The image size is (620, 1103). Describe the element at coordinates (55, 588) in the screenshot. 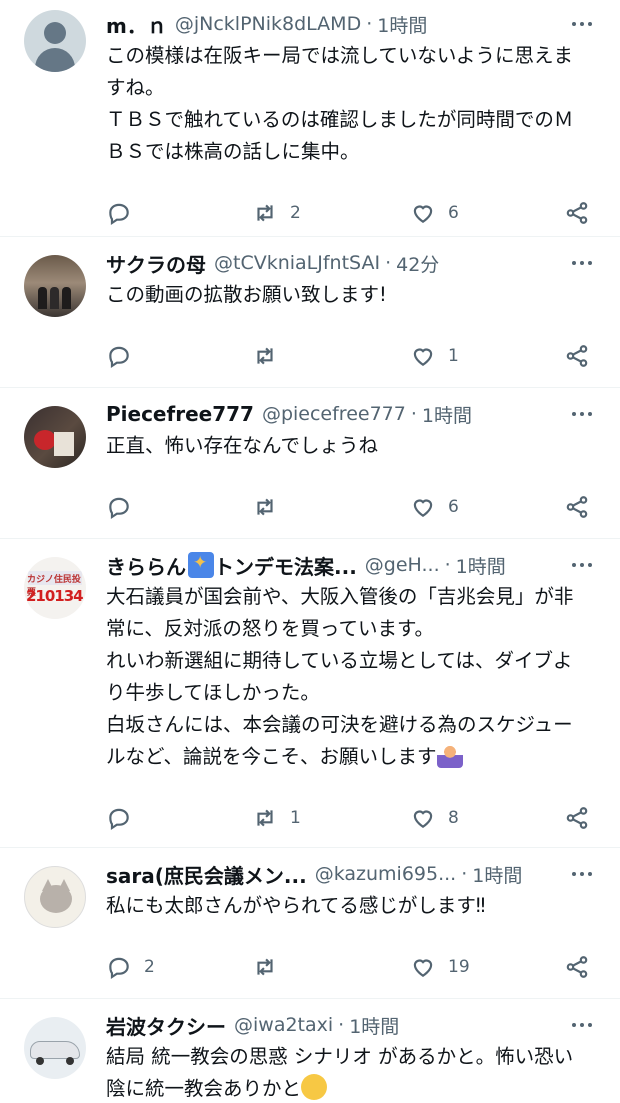

I see `avatar: カジノ住民投票 210134` at that location.